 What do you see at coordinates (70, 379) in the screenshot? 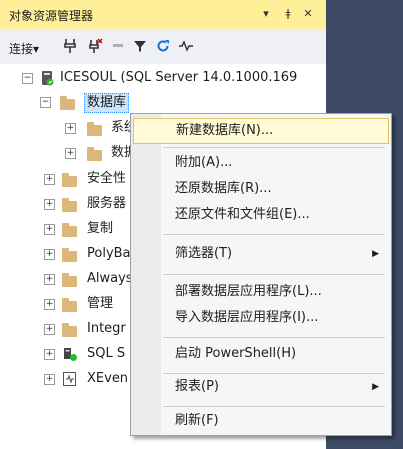
I see `xevent-icon` at bounding box center [70, 379].